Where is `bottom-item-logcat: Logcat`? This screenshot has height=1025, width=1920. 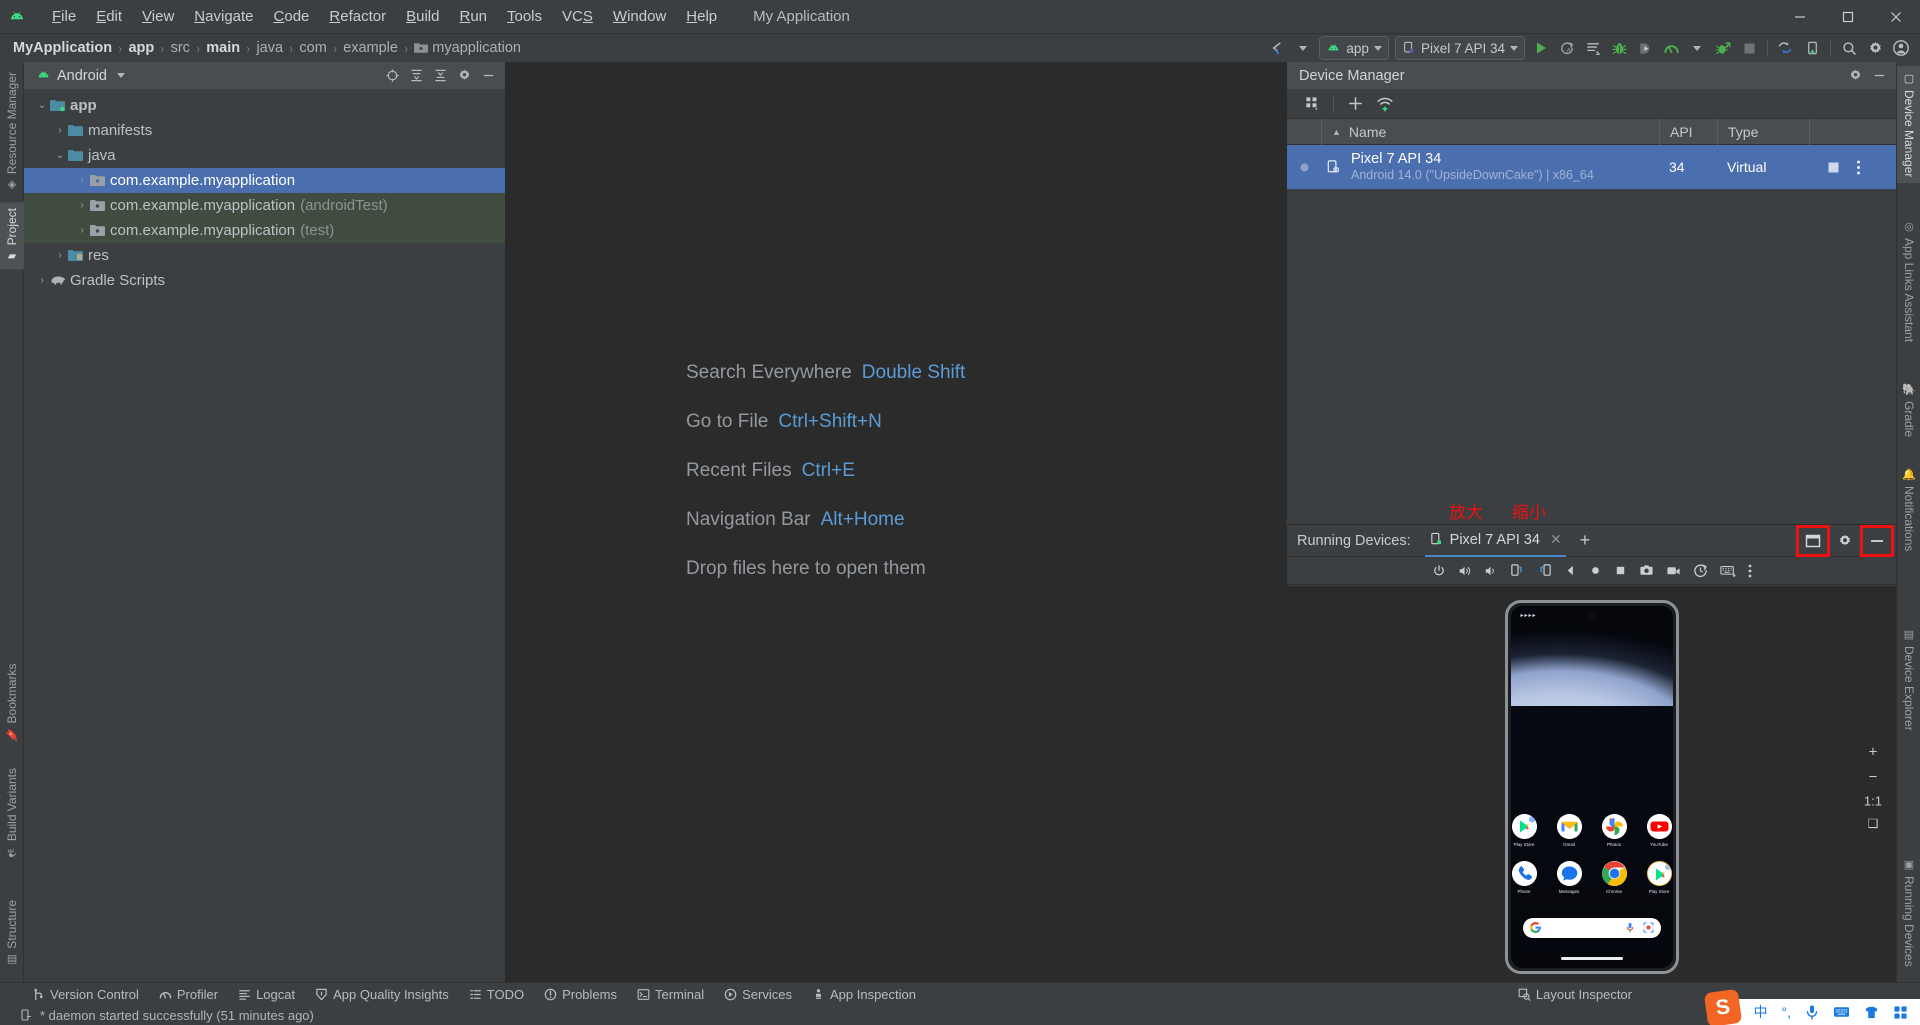 bottom-item-logcat: Logcat is located at coordinates (266, 994).